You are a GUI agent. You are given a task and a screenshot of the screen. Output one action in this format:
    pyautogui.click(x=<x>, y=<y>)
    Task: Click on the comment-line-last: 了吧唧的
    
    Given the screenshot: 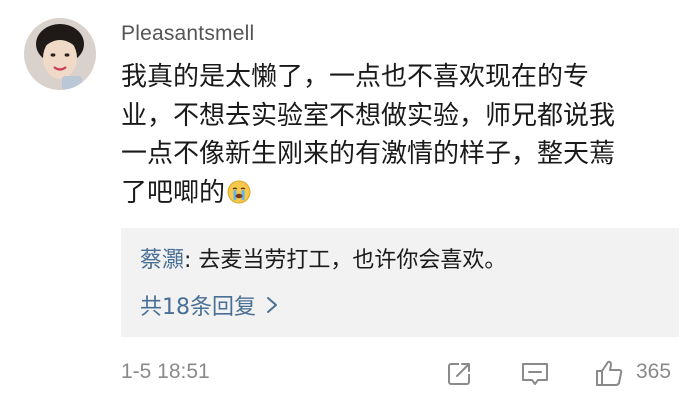 What is the action you would take?
    pyautogui.click(x=401, y=193)
    